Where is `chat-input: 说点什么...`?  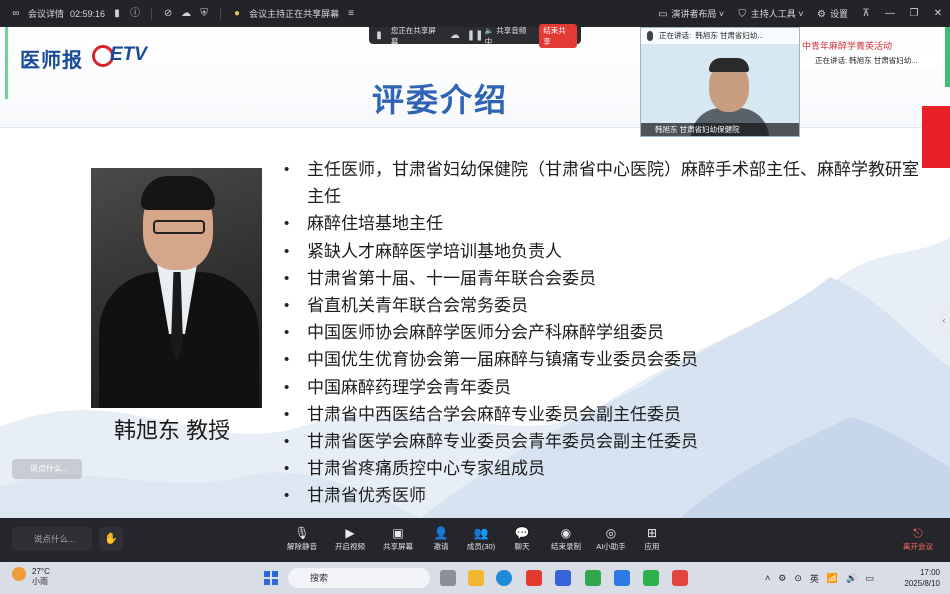 chat-input: 说点什么... is located at coordinates (52, 539).